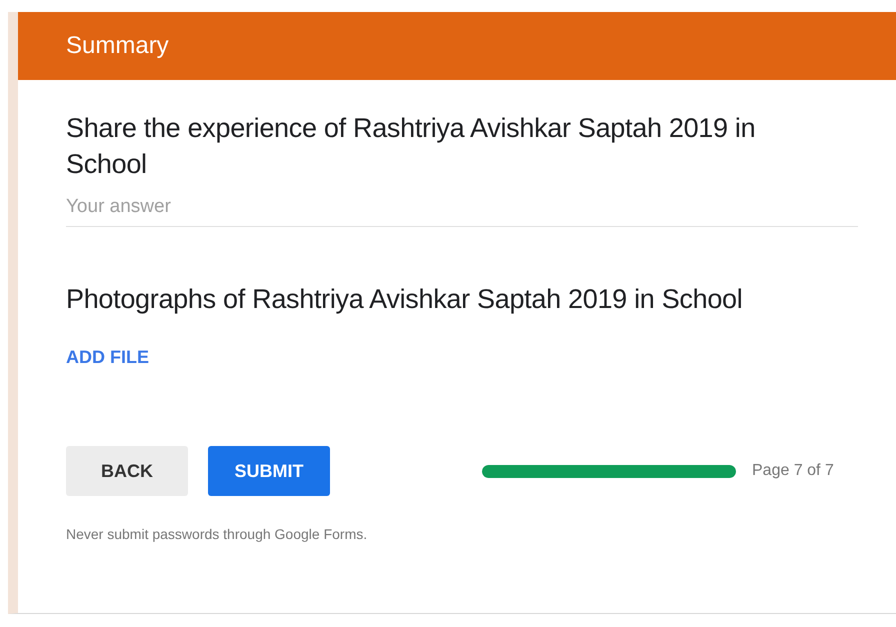 The width and height of the screenshot is (896, 627). Describe the element at coordinates (127, 471) in the screenshot. I see `back-button: BACK` at that location.